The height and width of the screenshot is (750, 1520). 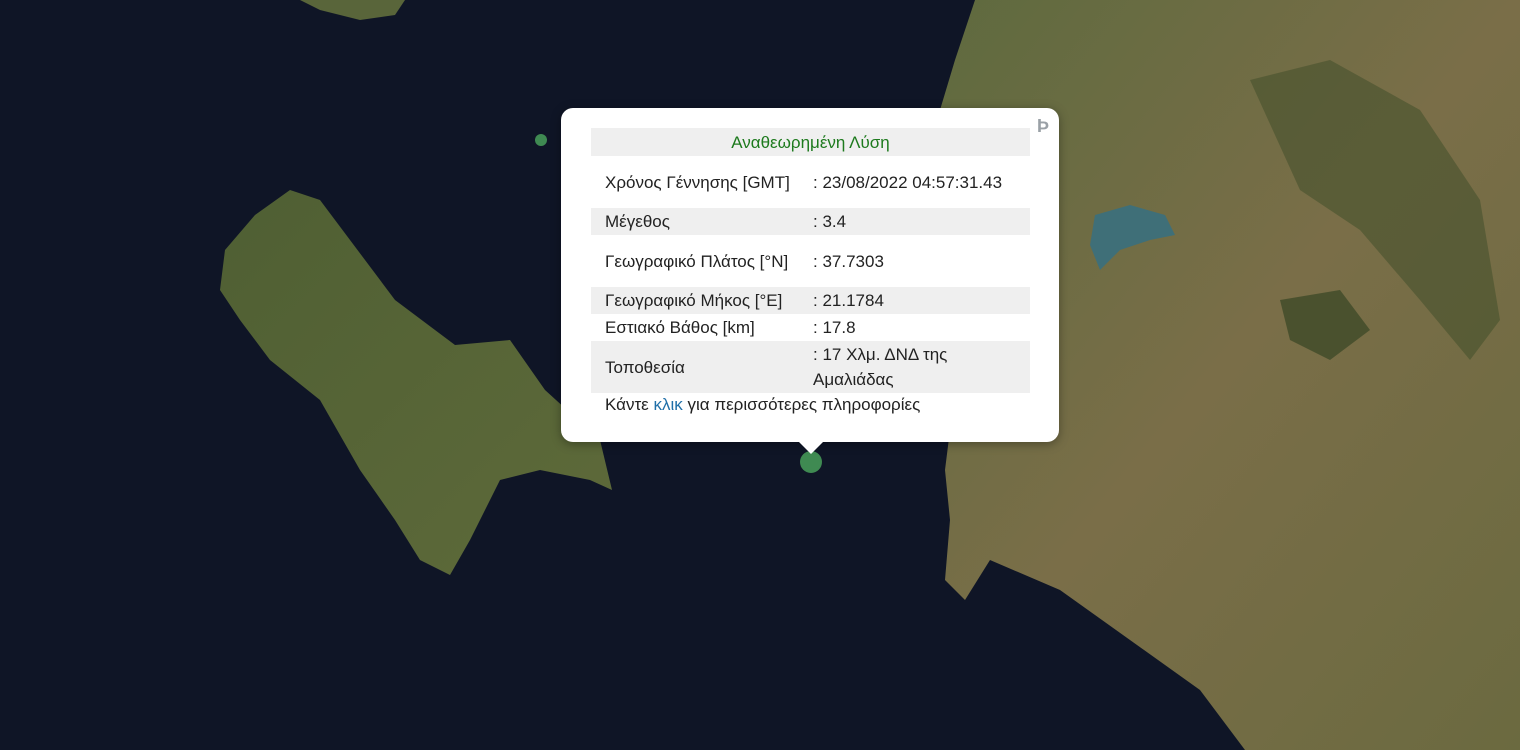 I want to click on popup-pointer, so click(x=811, y=447).